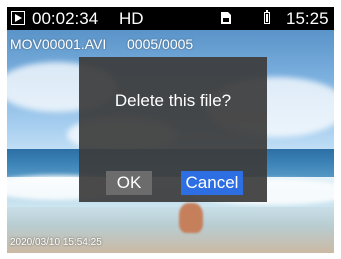  What do you see at coordinates (160, 44) in the screenshot?
I see `file-index: 0005/0005` at bounding box center [160, 44].